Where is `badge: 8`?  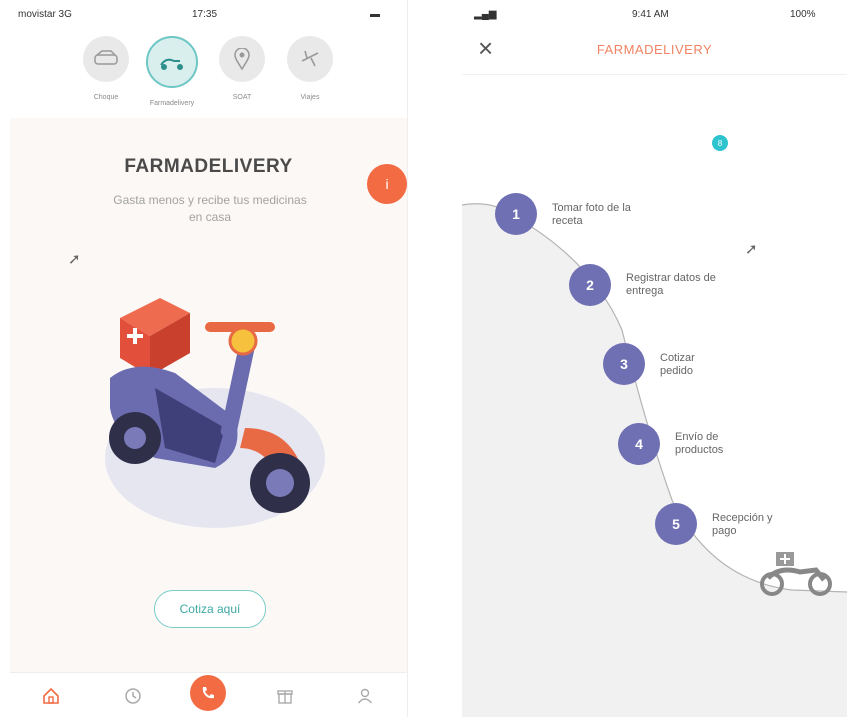
badge: 8 is located at coordinates (720, 143).